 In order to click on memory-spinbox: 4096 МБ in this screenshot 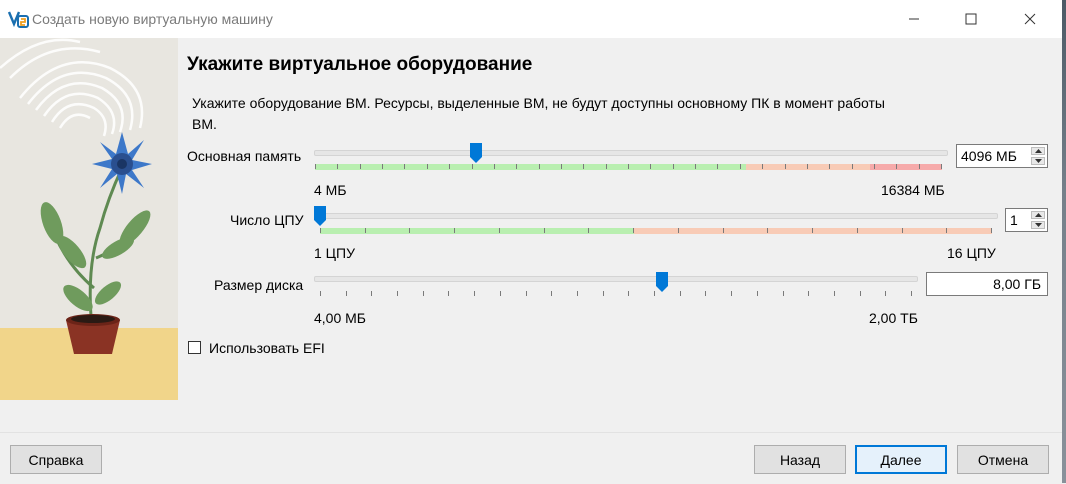, I will do `click(1002, 156)`.